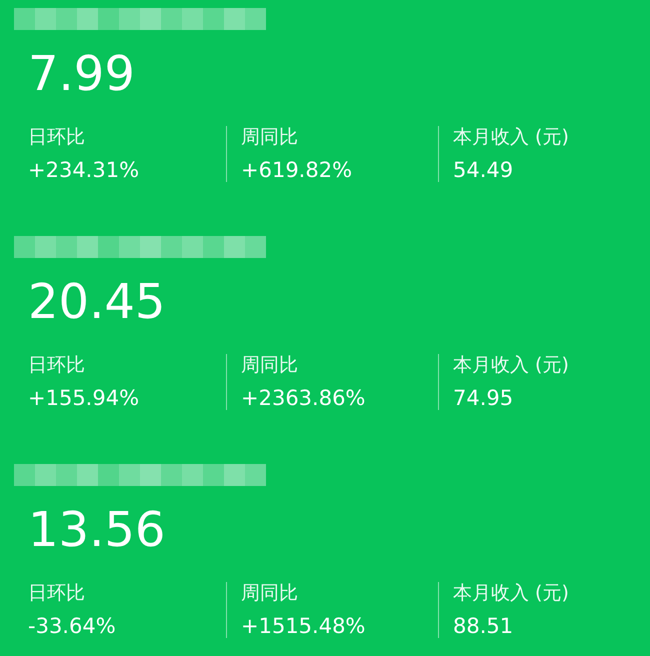 The image size is (650, 656). Describe the element at coordinates (483, 626) in the screenshot. I see `stat-value: 88.51` at that location.